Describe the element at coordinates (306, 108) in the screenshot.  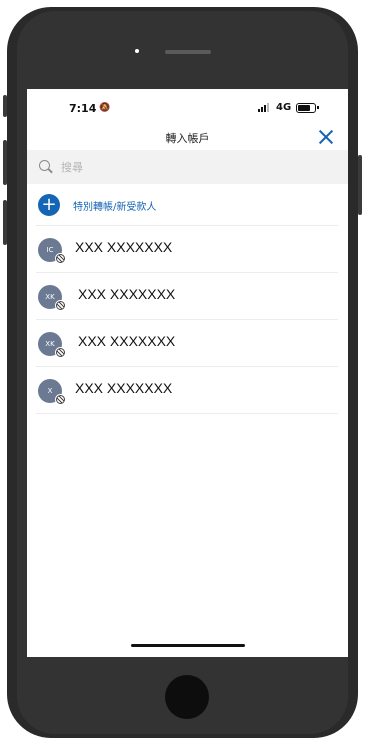
I see `battery-icon` at that location.